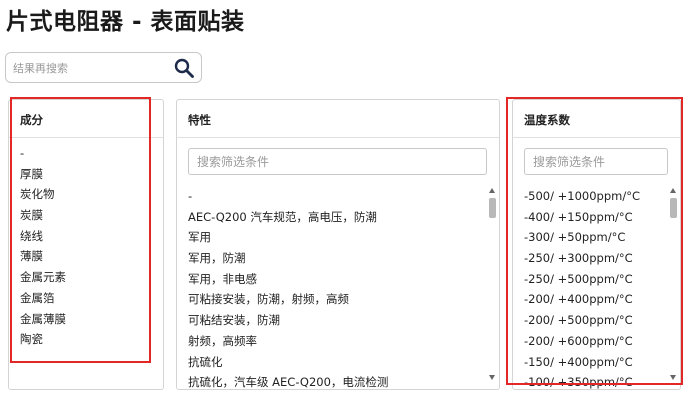 Image resolution: width=689 pixels, height=398 pixels. What do you see at coordinates (582, 237) in the screenshot?
I see `list-item: -300/ +50ppm/°C` at bounding box center [582, 237].